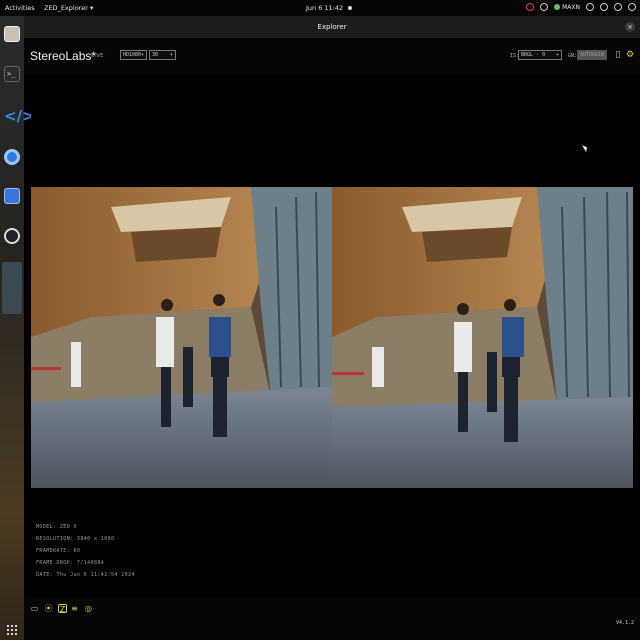 This screenshot has width=640, height=640. What do you see at coordinates (48, 608) in the screenshot?
I see `record-icon: ⦿` at bounding box center [48, 608].